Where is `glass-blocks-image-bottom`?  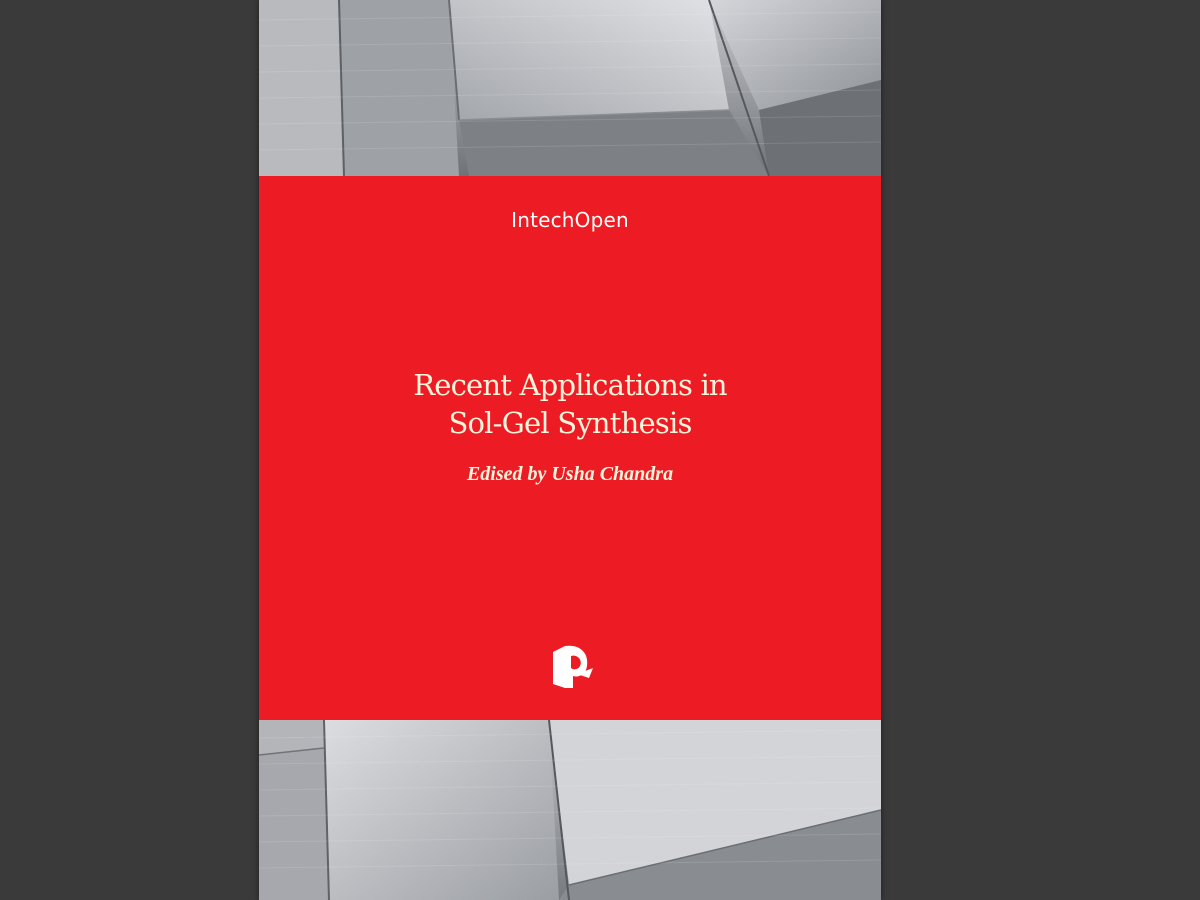
glass-blocks-image-bottom is located at coordinates (570, 810).